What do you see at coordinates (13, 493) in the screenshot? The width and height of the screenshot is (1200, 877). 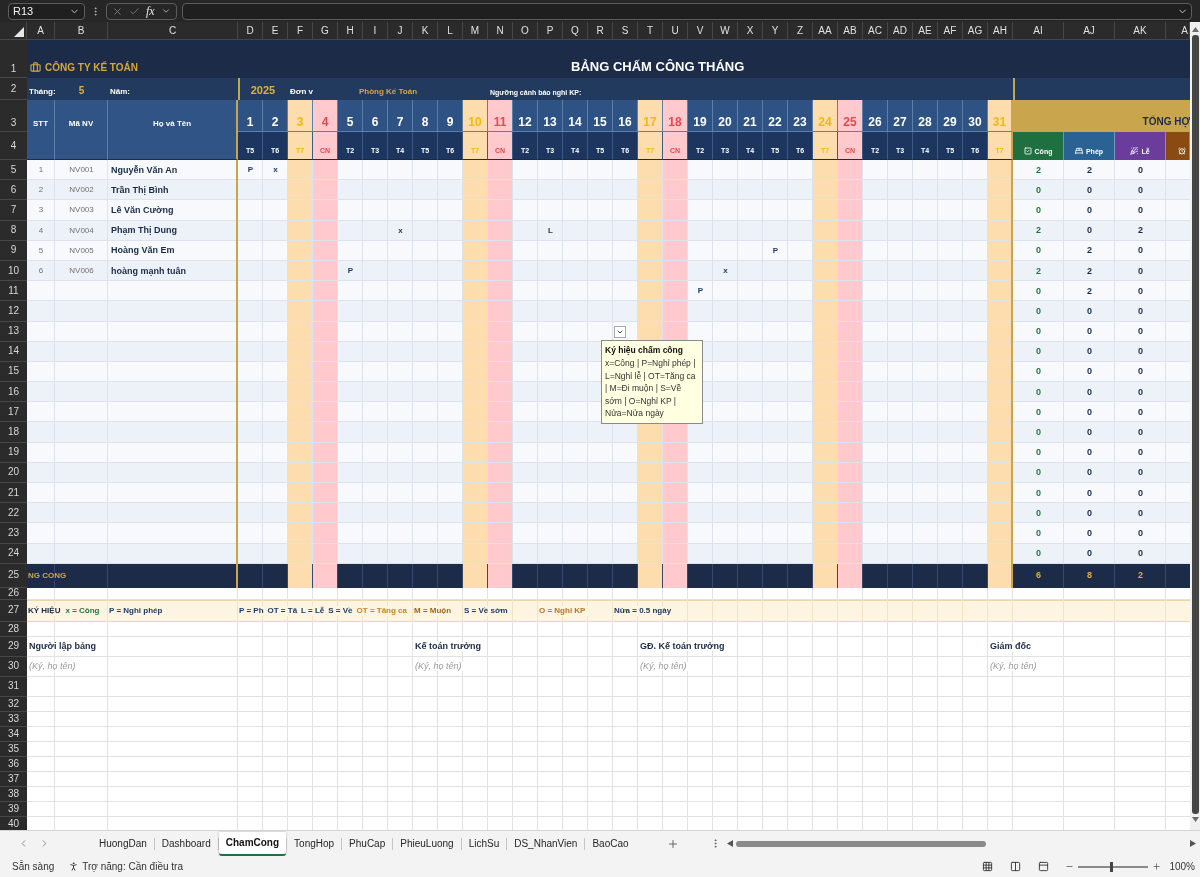 I see `row-header: 21` at bounding box center [13, 493].